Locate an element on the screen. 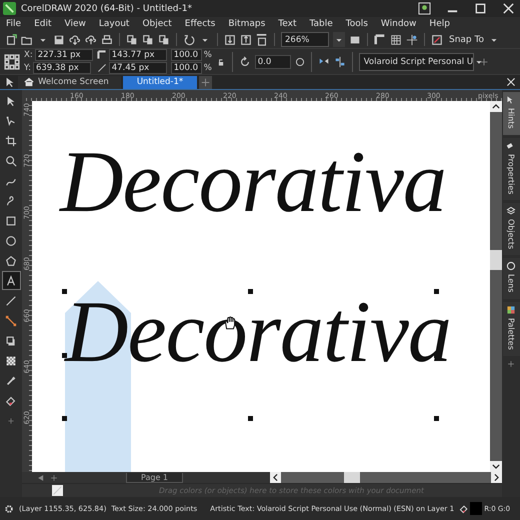 The width and height of the screenshot is (520, 520). lens-icon is located at coordinates (511, 266).